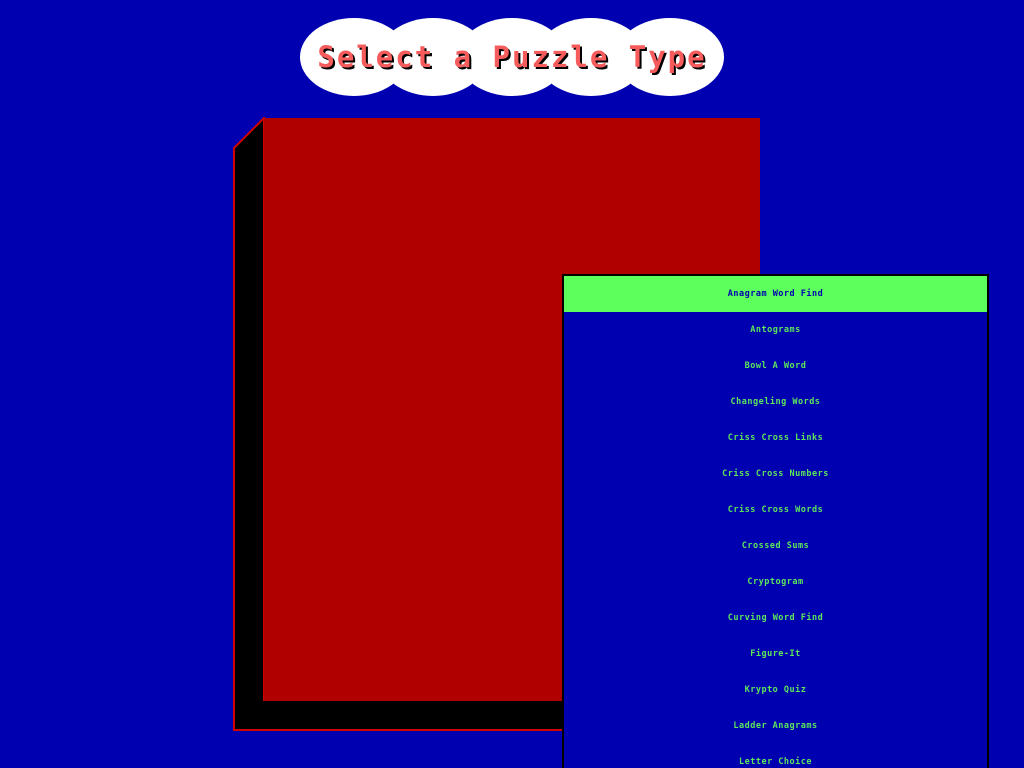  What do you see at coordinates (775, 726) in the screenshot?
I see `list-item: Ladder Anagrams` at bounding box center [775, 726].